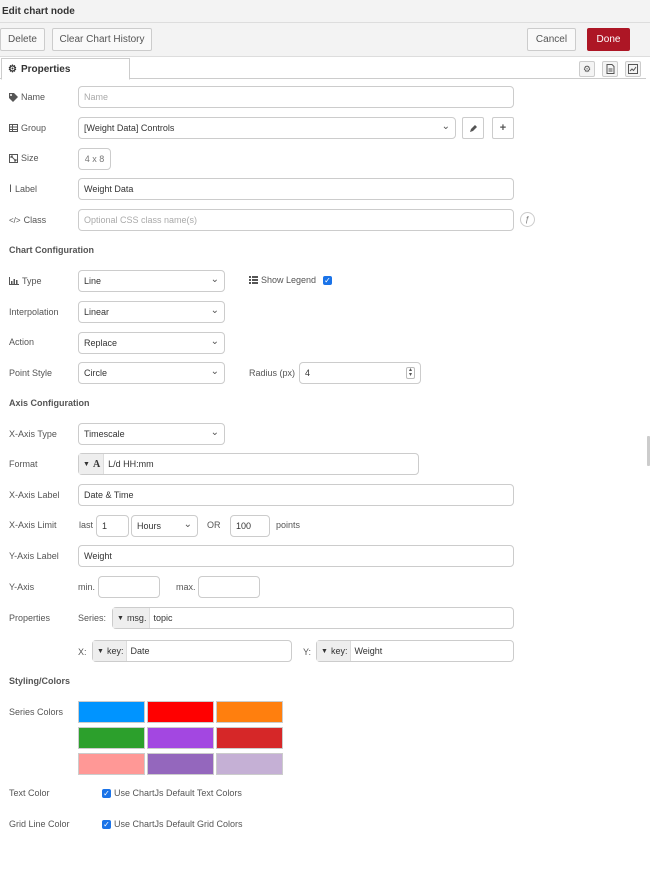 This screenshot has height=889, width=650. Describe the element at coordinates (296, 556) in the screenshot. I see `y-axis-label-input: Weight` at that location.